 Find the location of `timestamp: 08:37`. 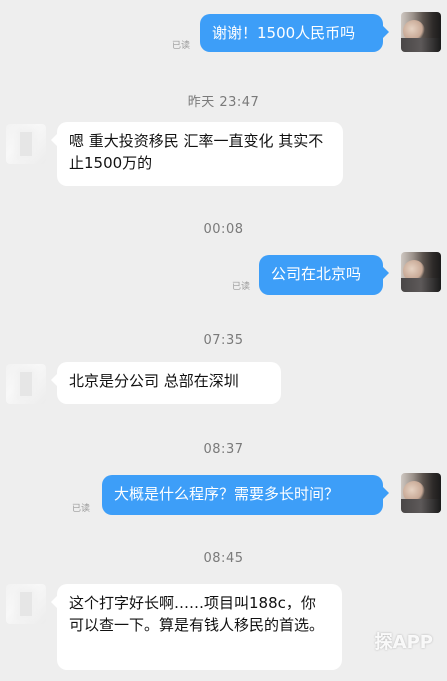

timestamp: 08:37 is located at coordinates (223, 449).